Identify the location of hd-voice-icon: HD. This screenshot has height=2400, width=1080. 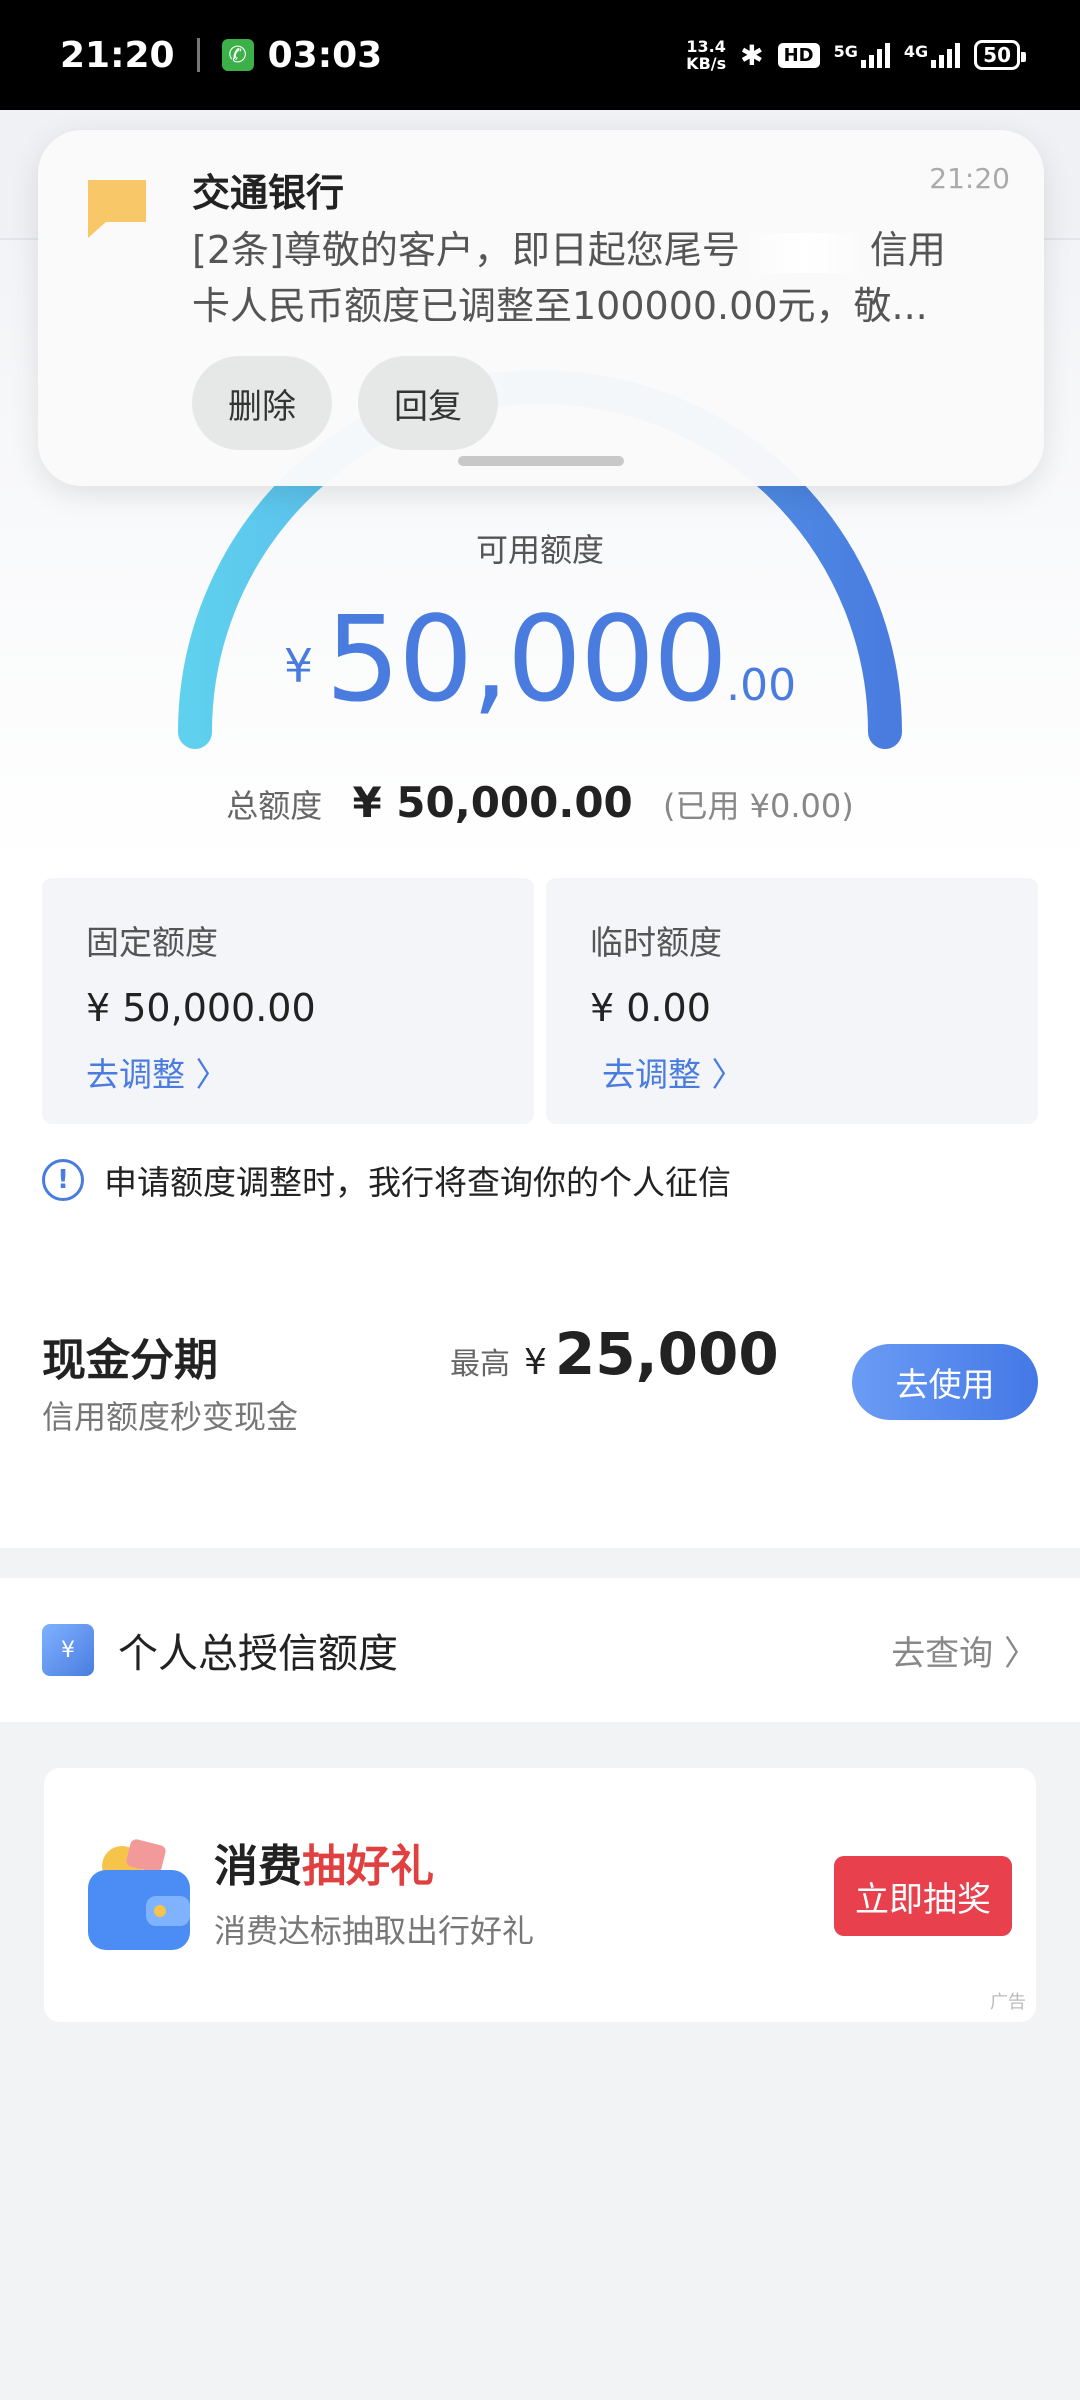
(798, 55).